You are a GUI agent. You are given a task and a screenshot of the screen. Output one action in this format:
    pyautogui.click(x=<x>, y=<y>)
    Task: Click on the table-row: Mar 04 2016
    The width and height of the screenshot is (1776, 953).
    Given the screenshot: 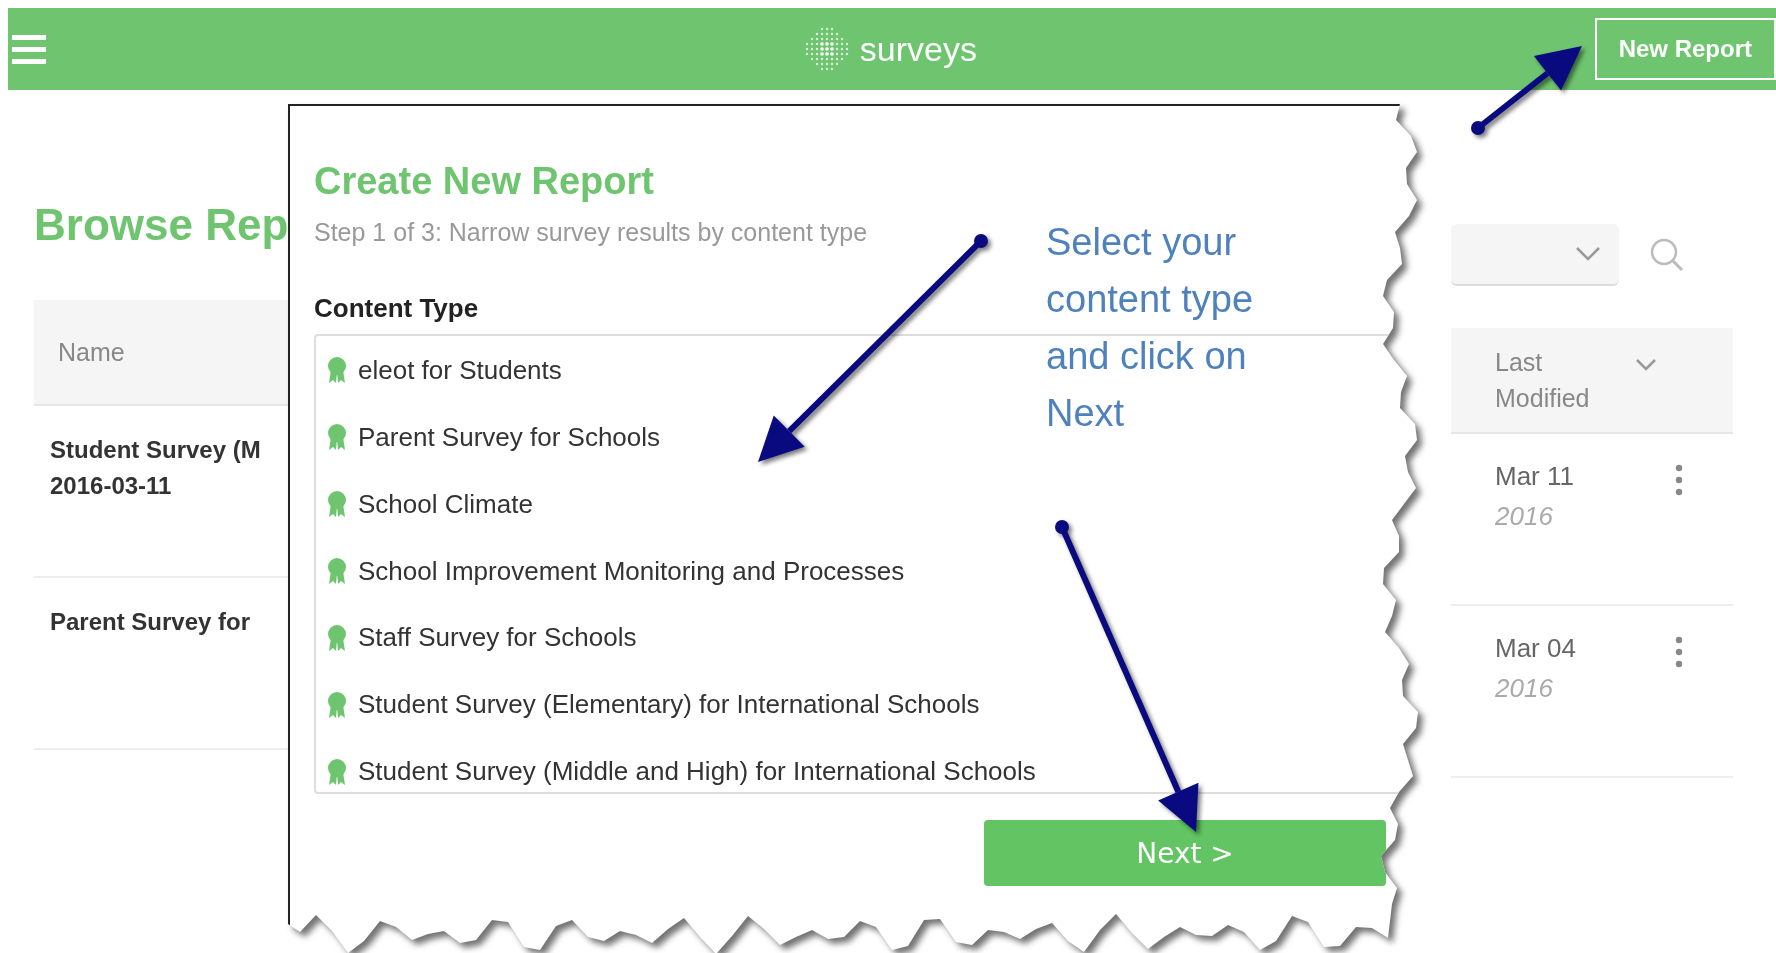 What is the action you would take?
    pyautogui.click(x=1592, y=692)
    